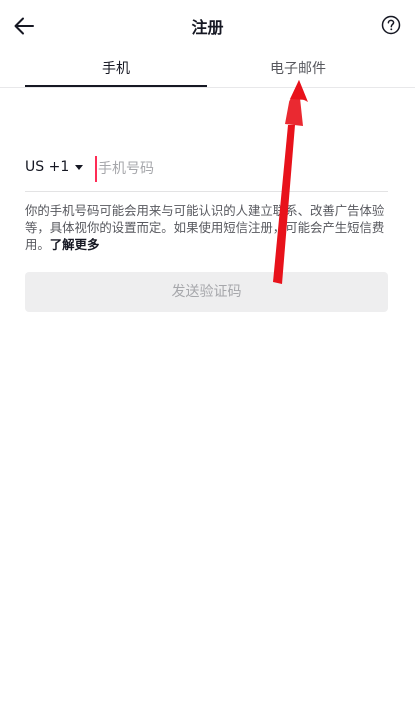 The height and width of the screenshot is (721, 415). I want to click on phone-number-row: US +1, so click(206, 172).